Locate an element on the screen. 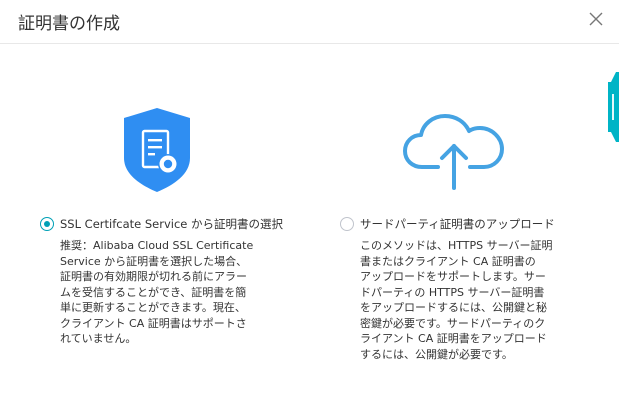 The width and height of the screenshot is (619, 401). description-line: 推奨：Alibaba Cloud SSL Certificate is located at coordinates (157, 245).